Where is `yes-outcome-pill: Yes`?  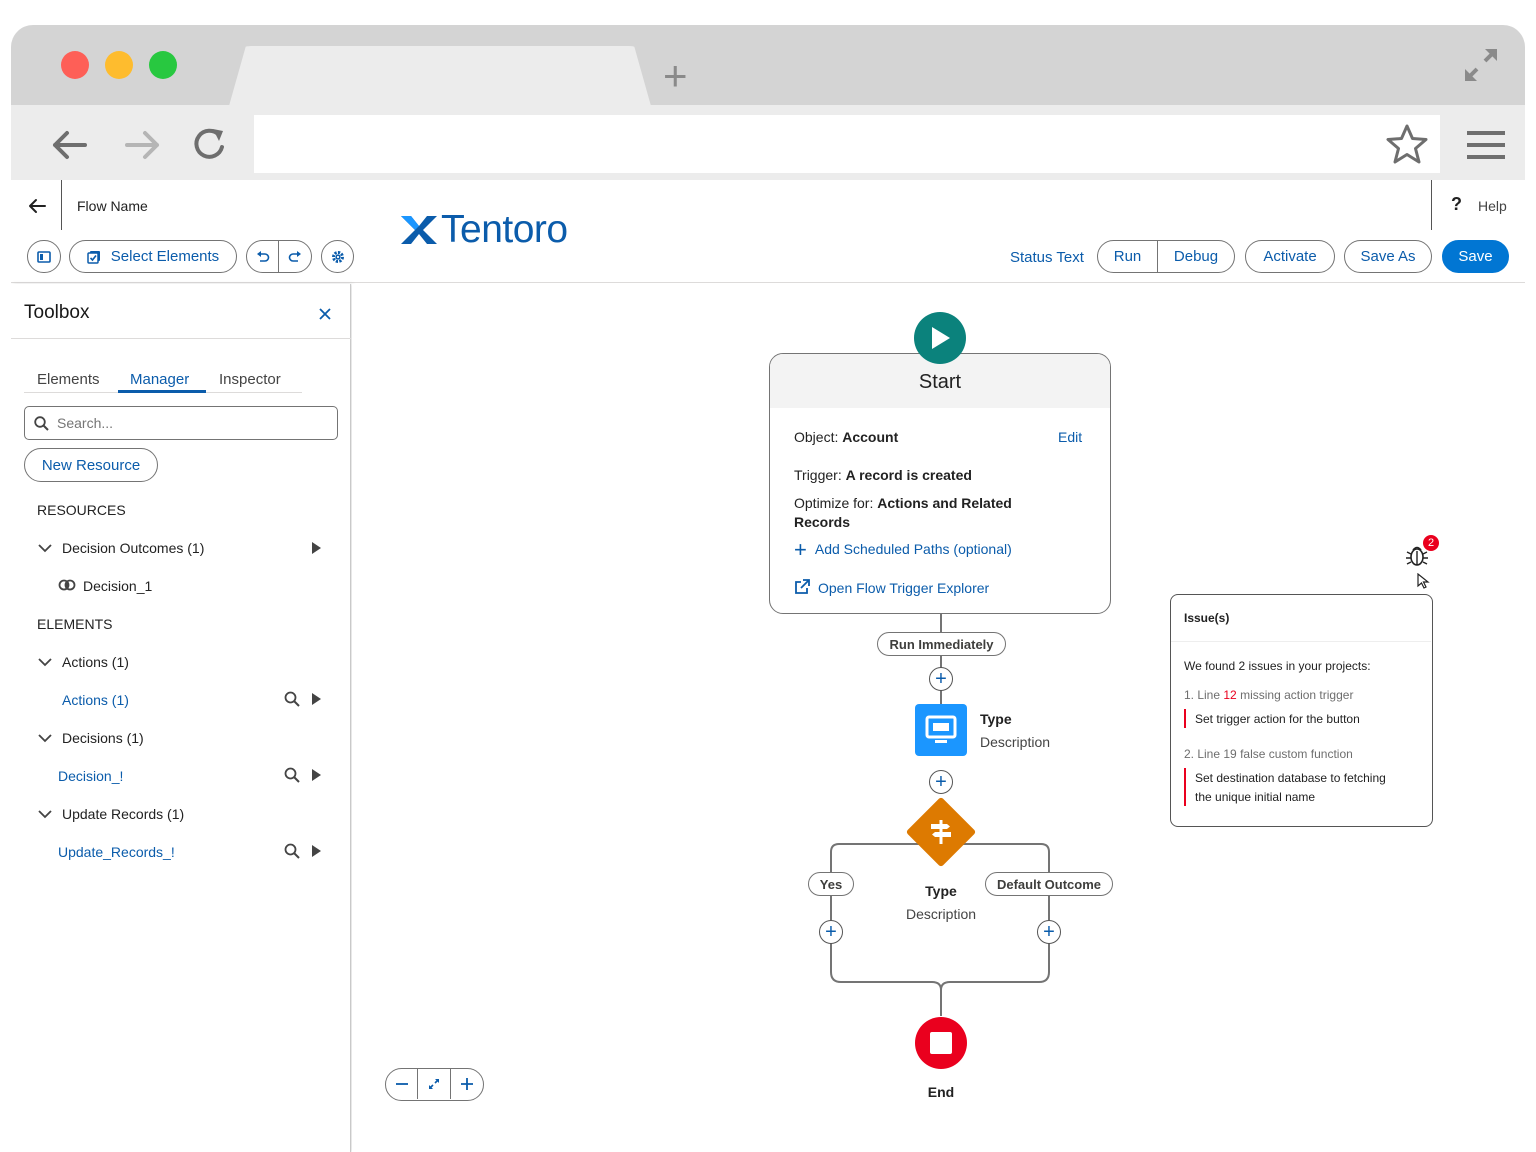 yes-outcome-pill: Yes is located at coordinates (831, 884).